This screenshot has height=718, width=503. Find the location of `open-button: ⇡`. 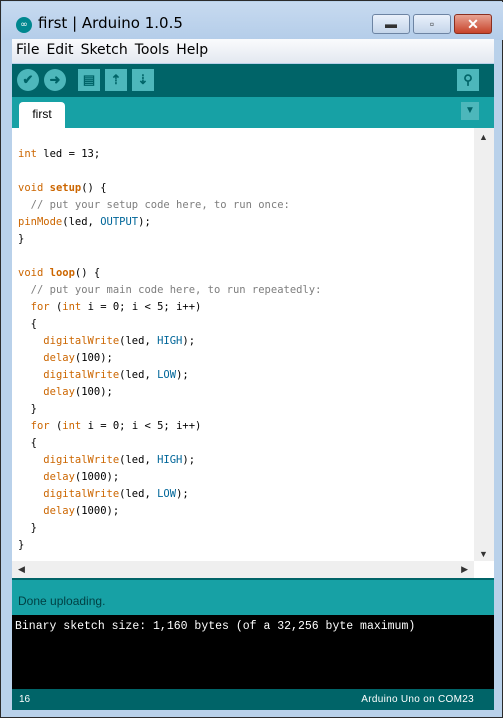

open-button: ⇡ is located at coordinates (116, 80).